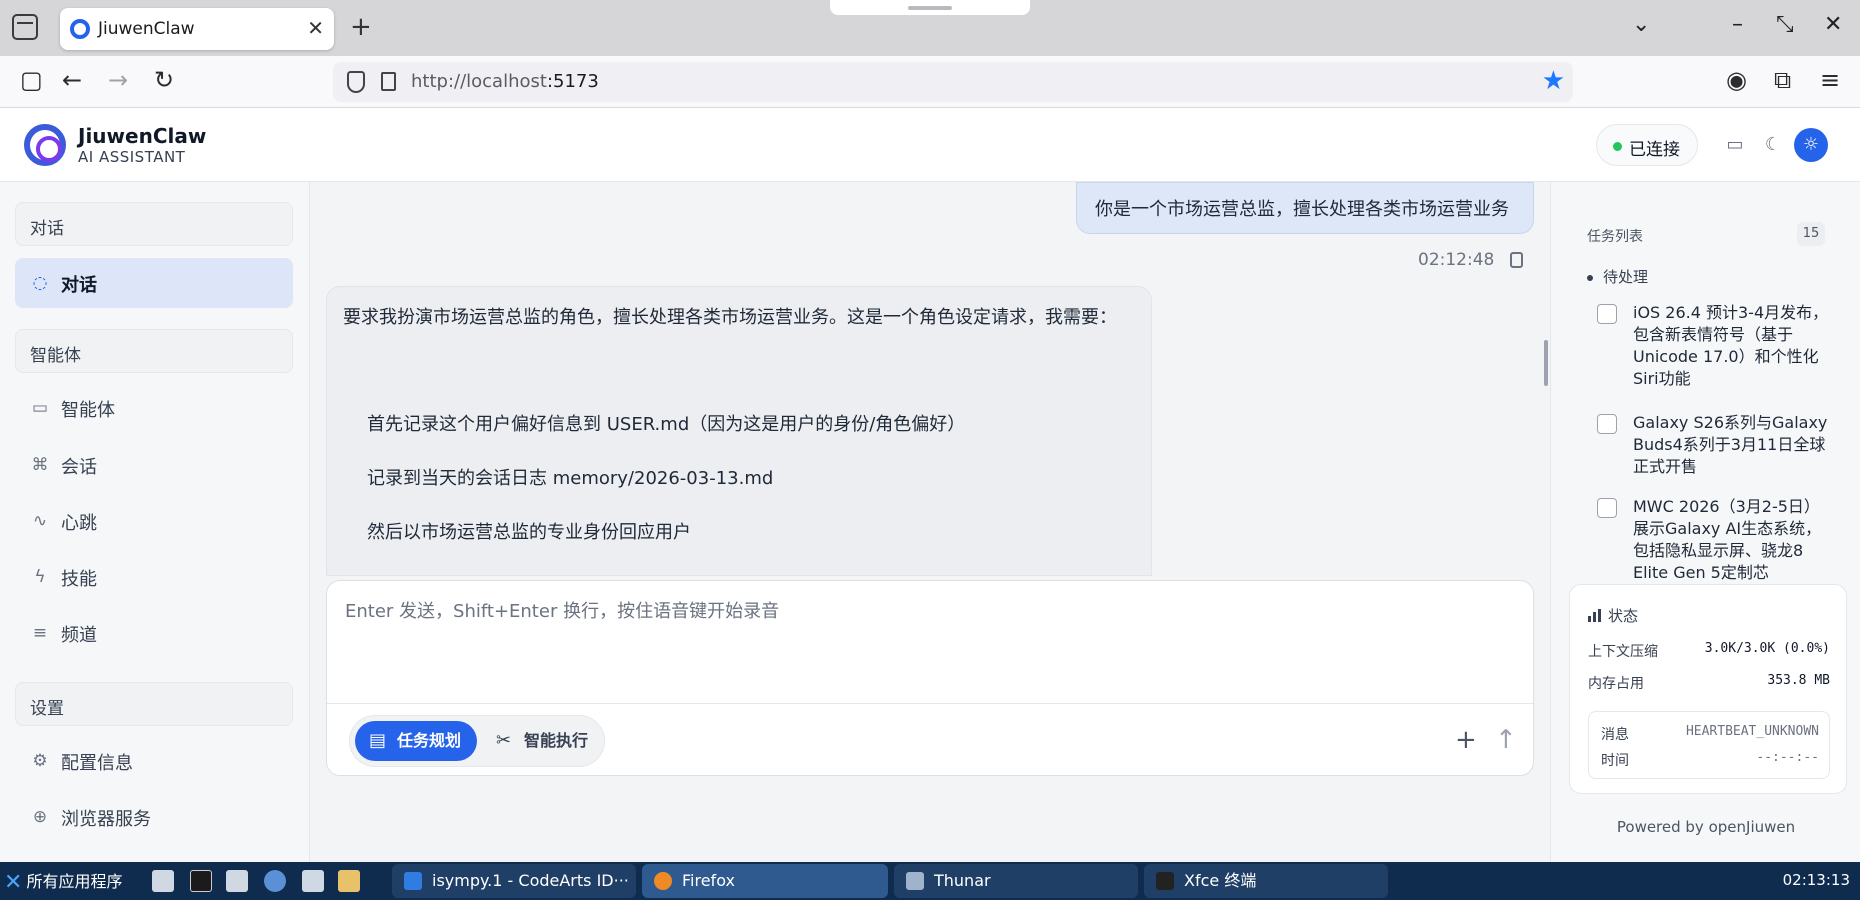  What do you see at coordinates (1654, 150) in the screenshot?
I see `connection-status-text: 已连接` at bounding box center [1654, 150].